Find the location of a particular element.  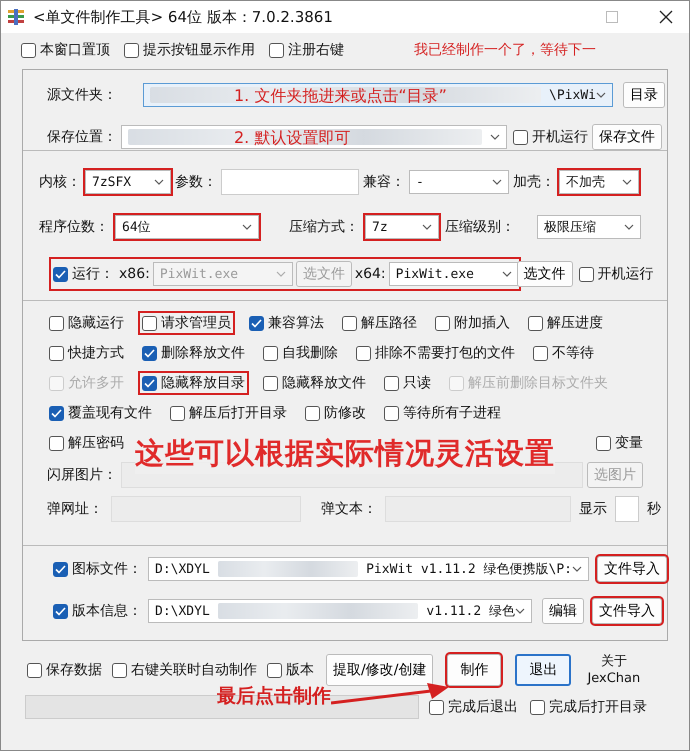

checkbox: 图标文件： is located at coordinates (97, 569).